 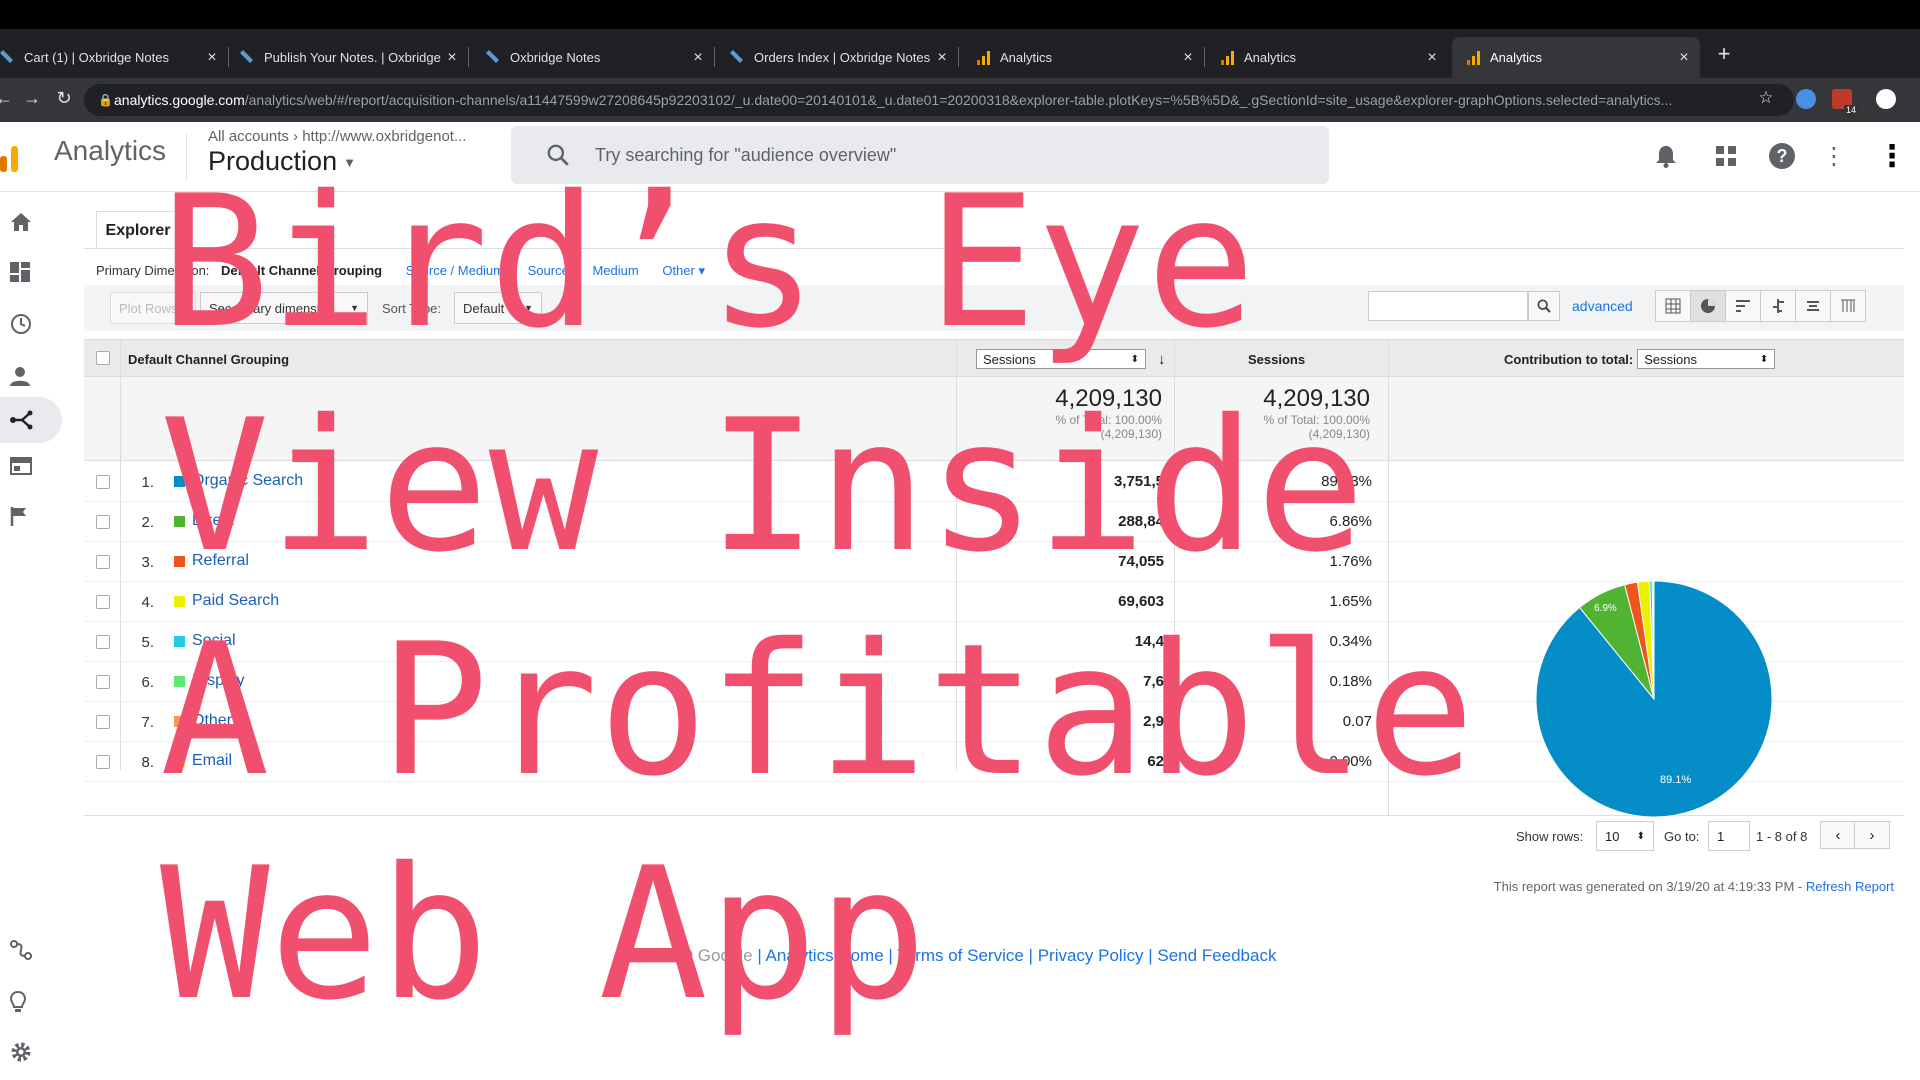 What do you see at coordinates (32, 98) in the screenshot?
I see `forward-arrow-icon: →` at bounding box center [32, 98].